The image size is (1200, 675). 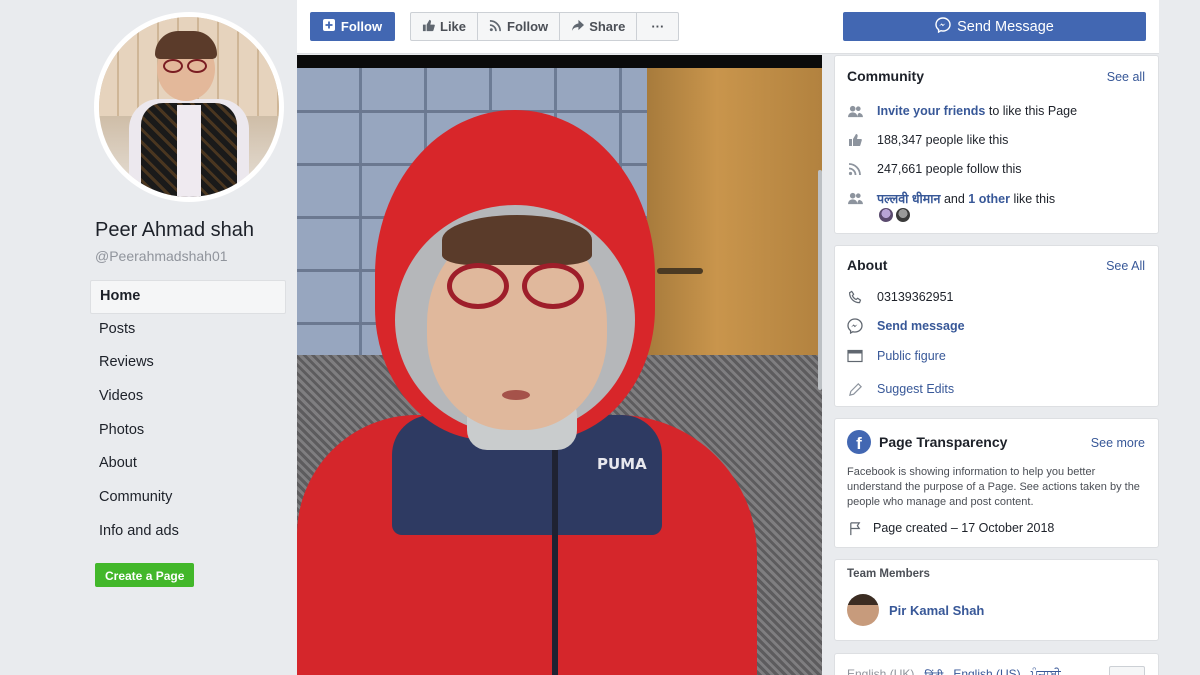 What do you see at coordinates (453, 26) in the screenshot?
I see `like-label: Like` at bounding box center [453, 26].